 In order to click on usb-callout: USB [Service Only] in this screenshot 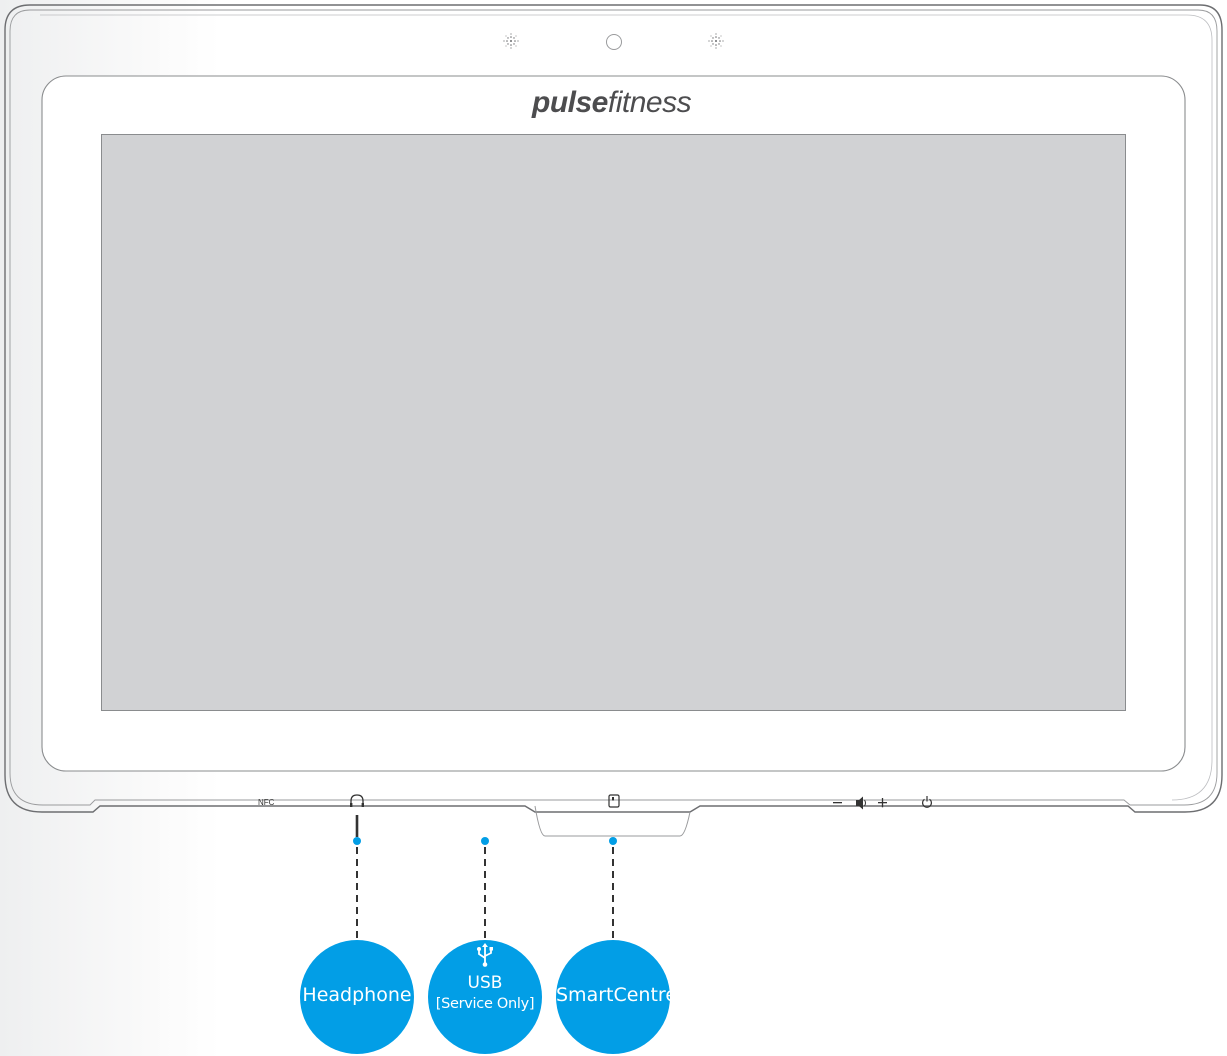, I will do `click(485, 997)`.